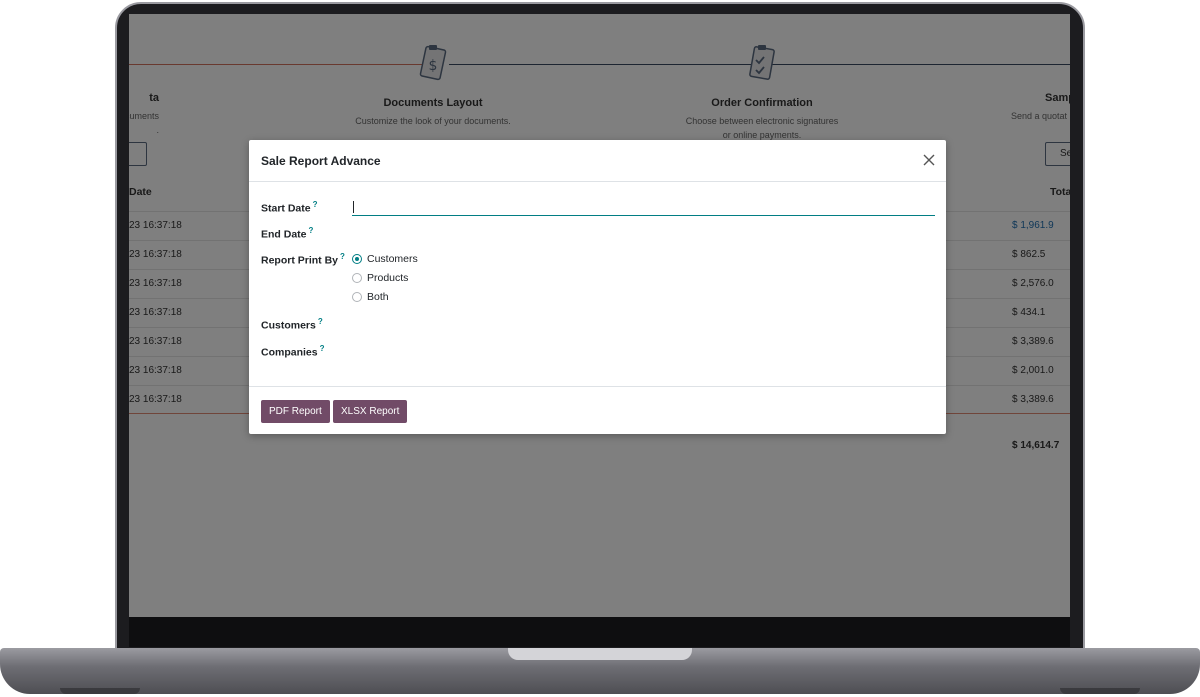 The height and width of the screenshot is (697, 1200). Describe the element at coordinates (357, 259) in the screenshot. I see `radio-checked-icon` at that location.